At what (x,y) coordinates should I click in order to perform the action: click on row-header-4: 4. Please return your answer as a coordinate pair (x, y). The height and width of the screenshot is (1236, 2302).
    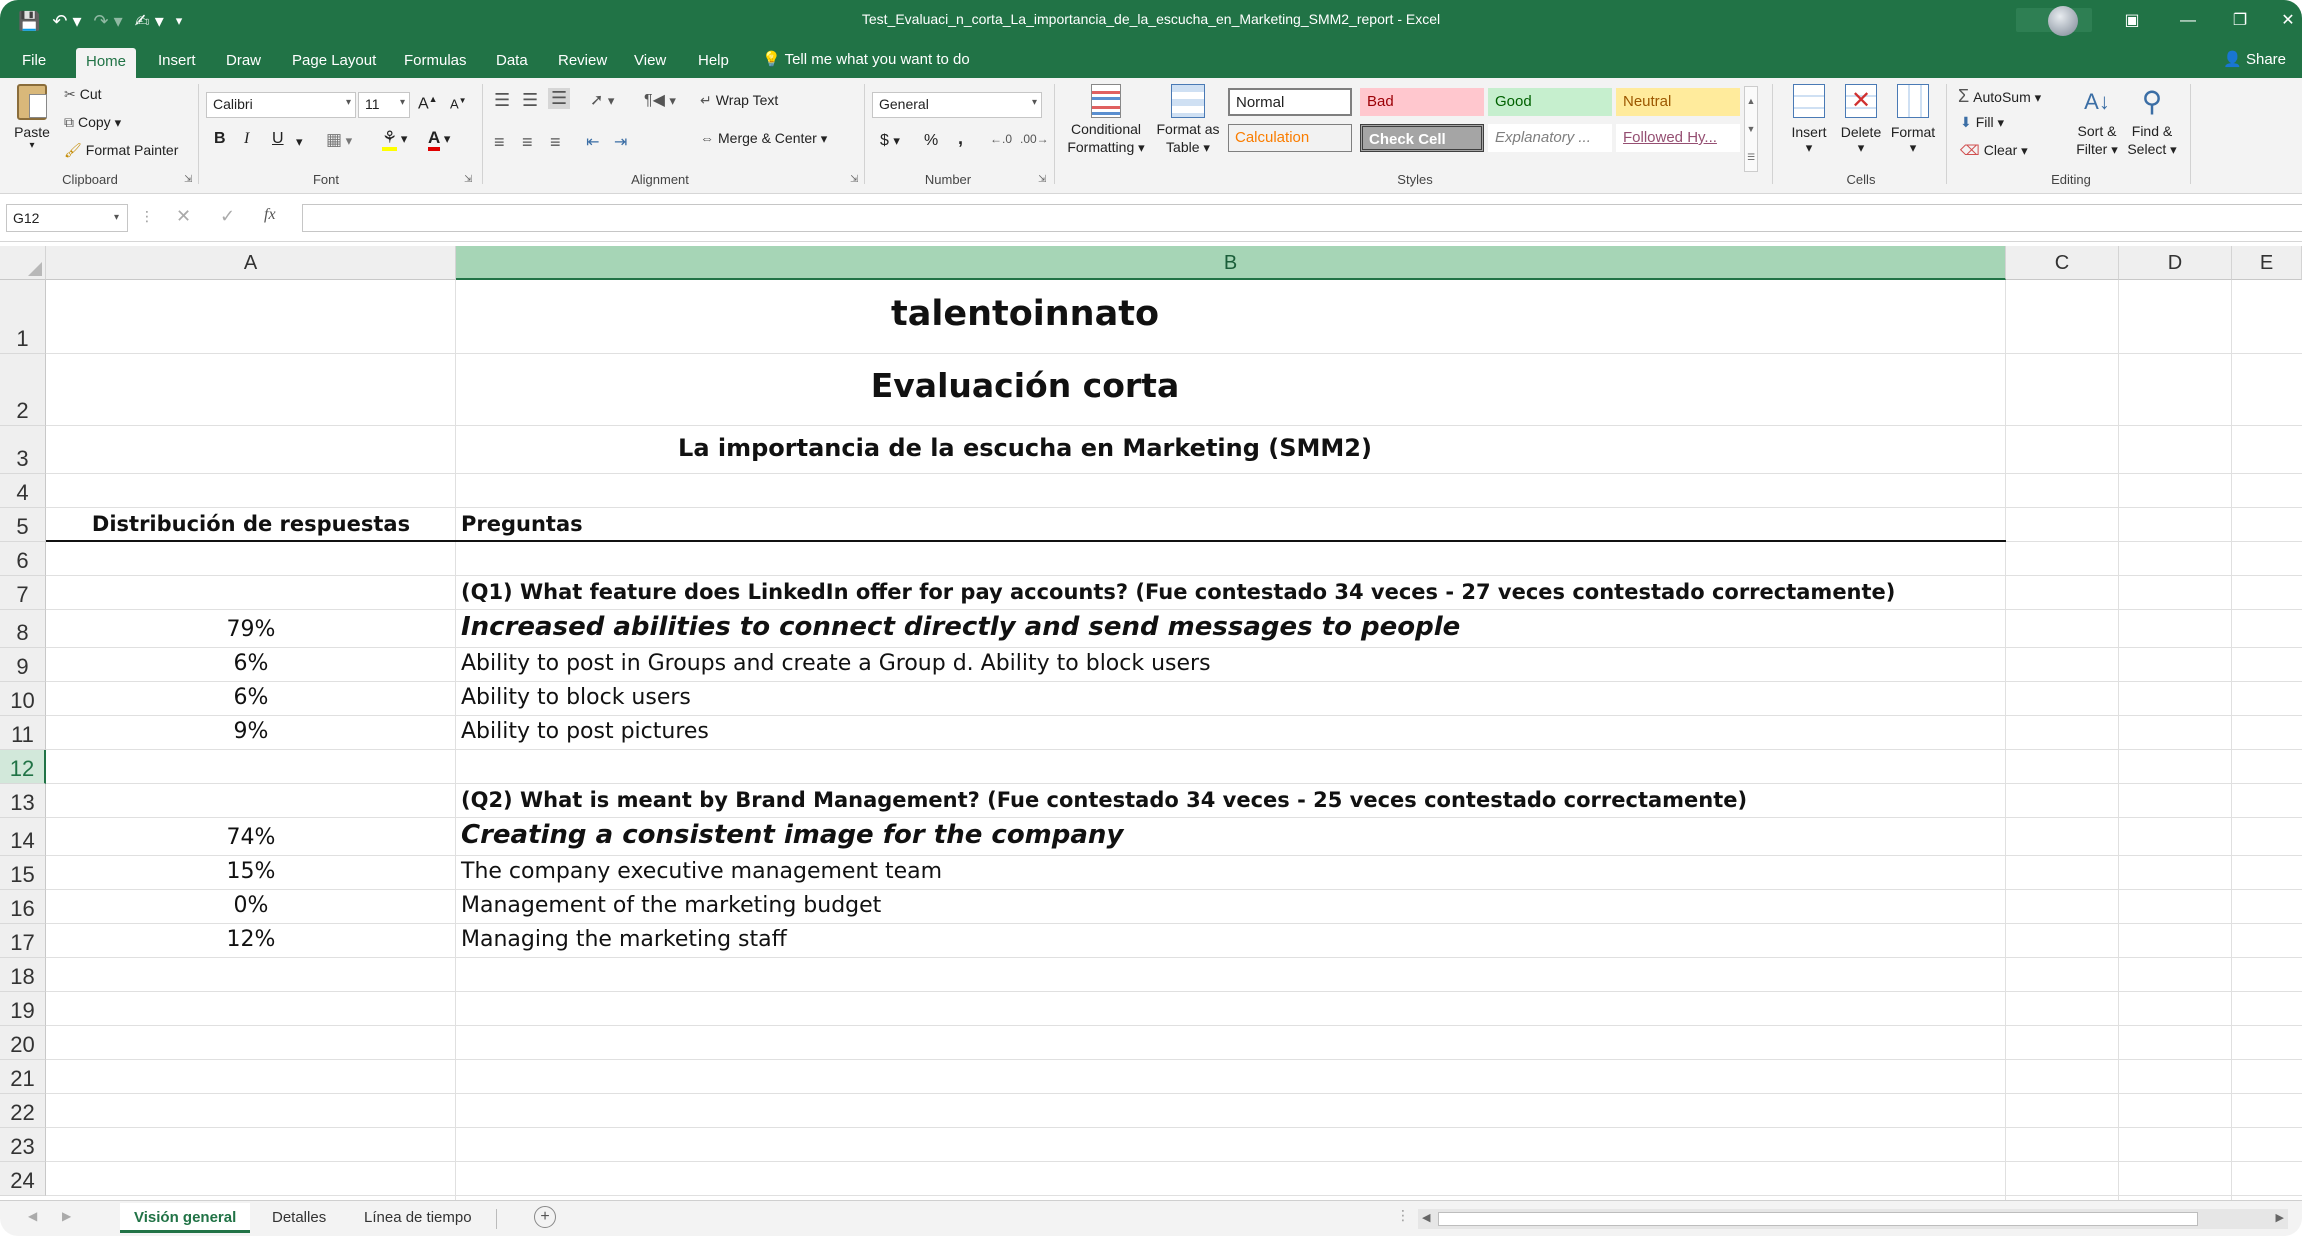
    Looking at the image, I should click on (23, 491).